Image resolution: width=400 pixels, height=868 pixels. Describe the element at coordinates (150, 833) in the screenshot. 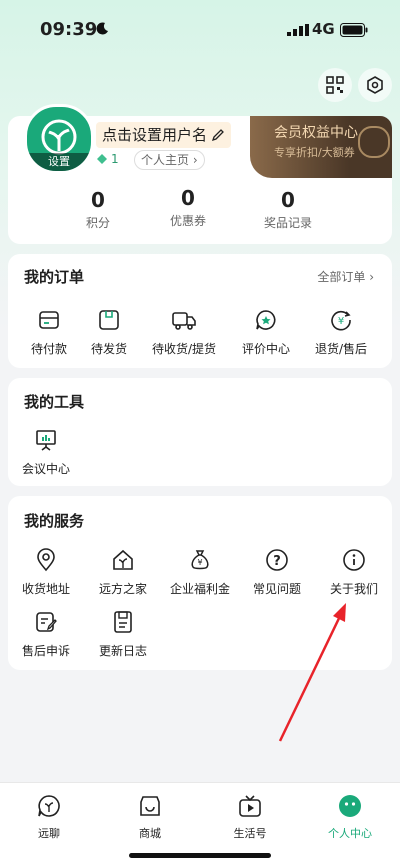

I see `tab-label: 商城` at that location.